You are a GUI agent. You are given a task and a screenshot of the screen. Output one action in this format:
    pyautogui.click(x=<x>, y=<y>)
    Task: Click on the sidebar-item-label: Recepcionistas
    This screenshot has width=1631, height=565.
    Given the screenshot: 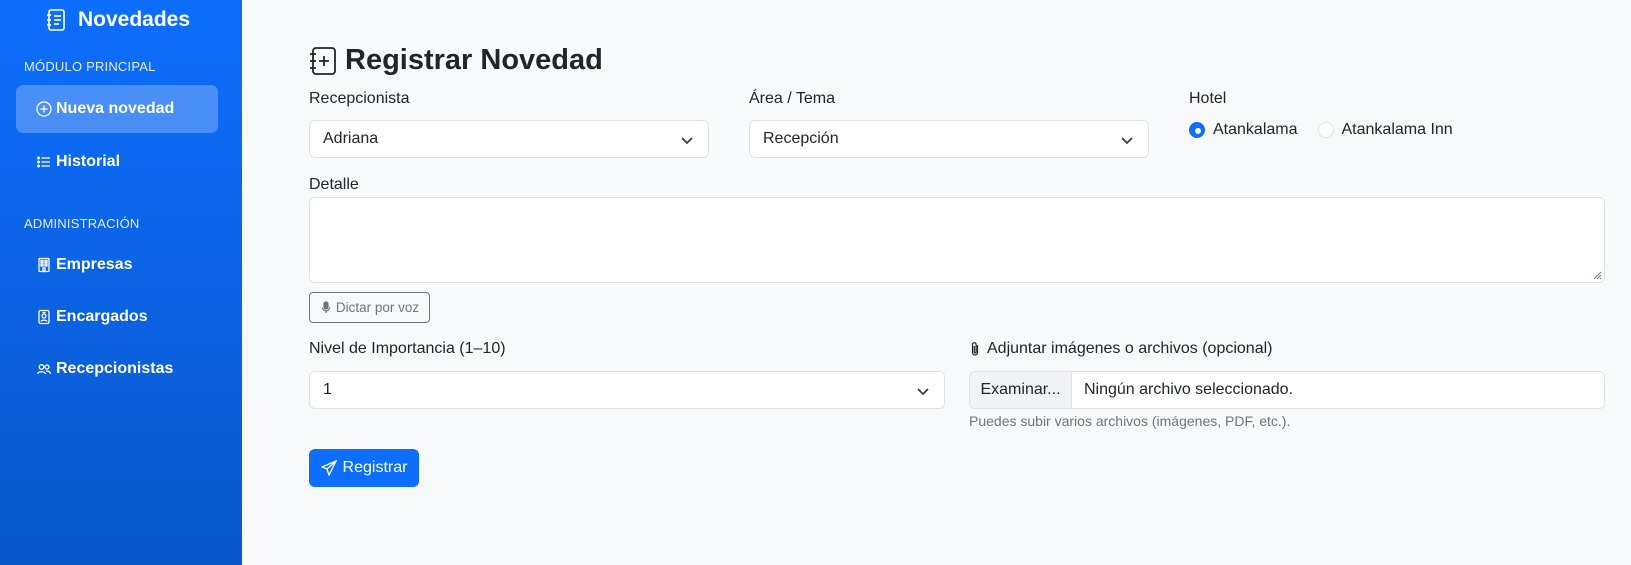 What is the action you would take?
    pyautogui.click(x=115, y=368)
    